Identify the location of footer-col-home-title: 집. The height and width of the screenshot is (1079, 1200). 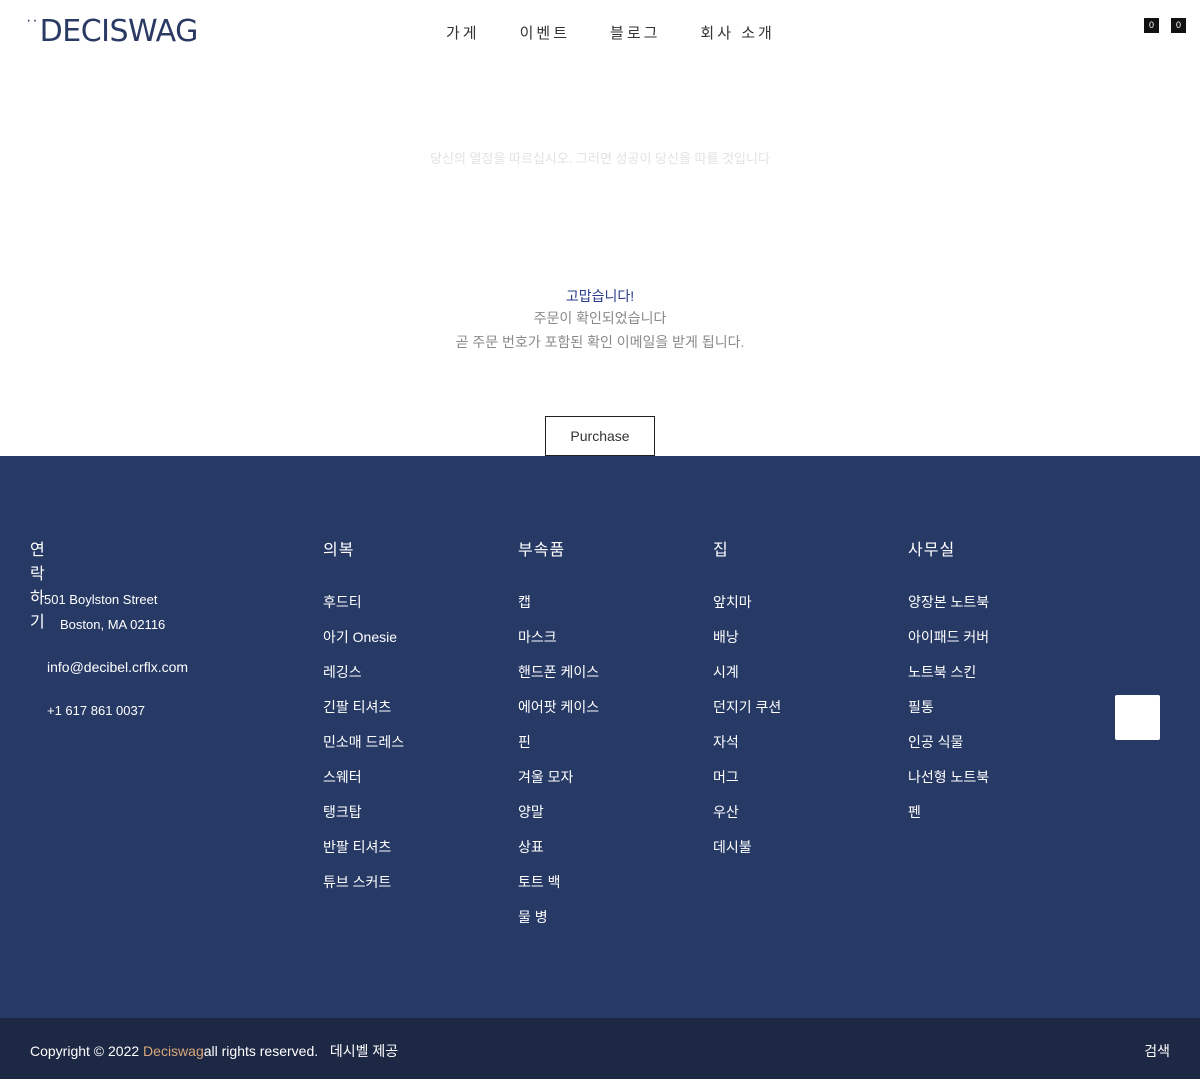
(721, 550).